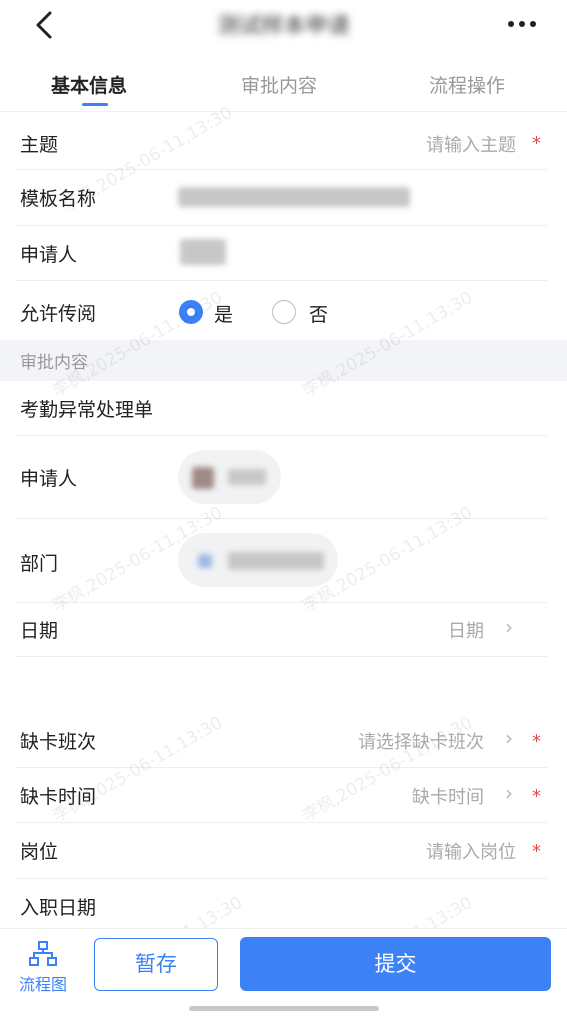 This screenshot has height=1020, width=567. Describe the element at coordinates (283, 851) in the screenshot. I see `position-row: 岗位 请输入岗位 *` at that location.